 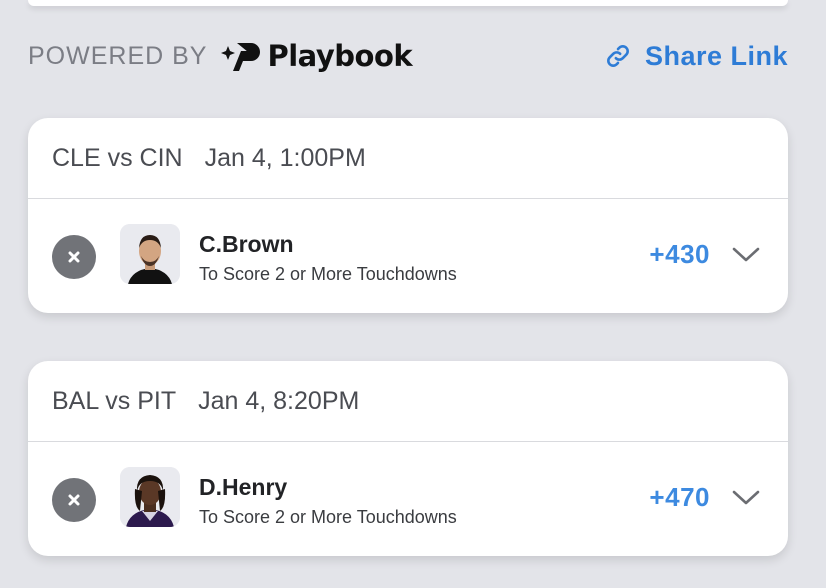 What do you see at coordinates (340, 56) in the screenshot?
I see `brand-name: Playbook` at bounding box center [340, 56].